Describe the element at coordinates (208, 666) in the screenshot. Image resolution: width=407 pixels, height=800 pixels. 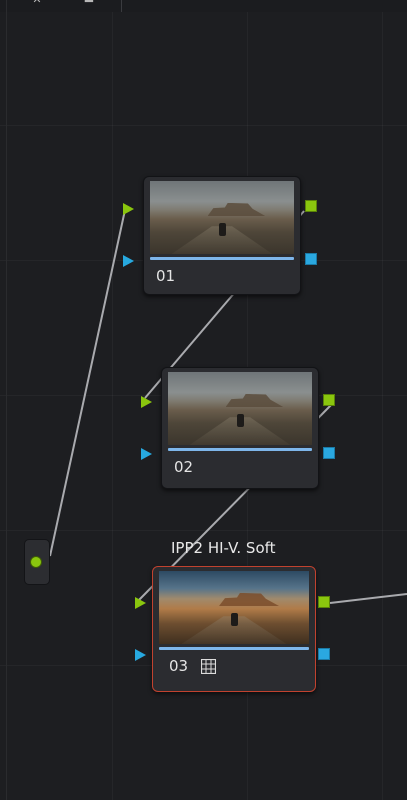
I see `lut-grid-icon` at that location.